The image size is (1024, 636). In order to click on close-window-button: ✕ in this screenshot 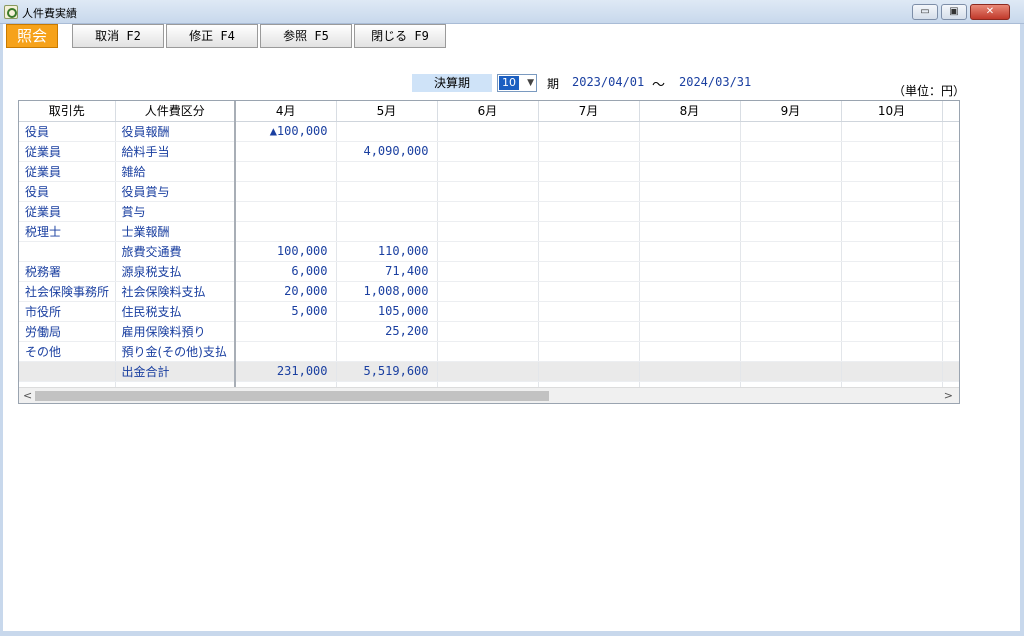, I will do `click(990, 12)`.